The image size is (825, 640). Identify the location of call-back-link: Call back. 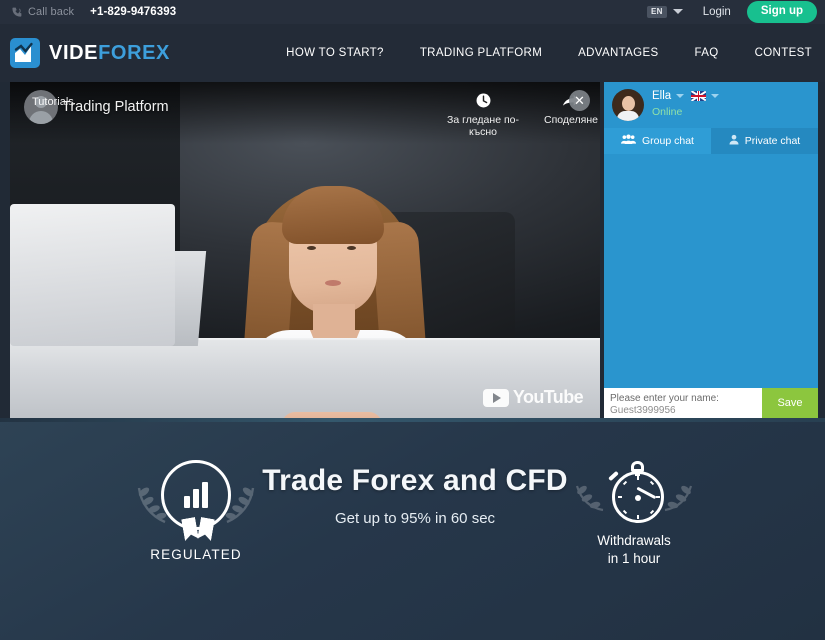
(42, 12).